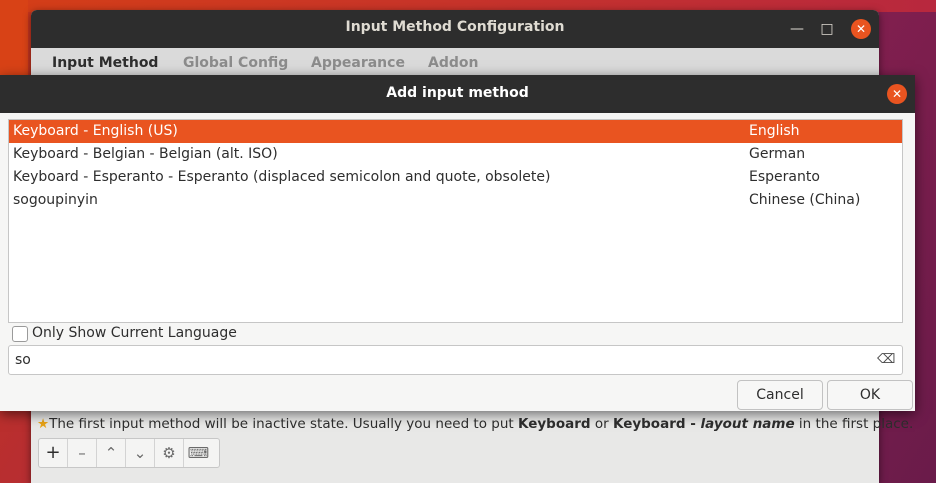  What do you see at coordinates (43, 424) in the screenshot?
I see `star-icon: ★` at bounding box center [43, 424].